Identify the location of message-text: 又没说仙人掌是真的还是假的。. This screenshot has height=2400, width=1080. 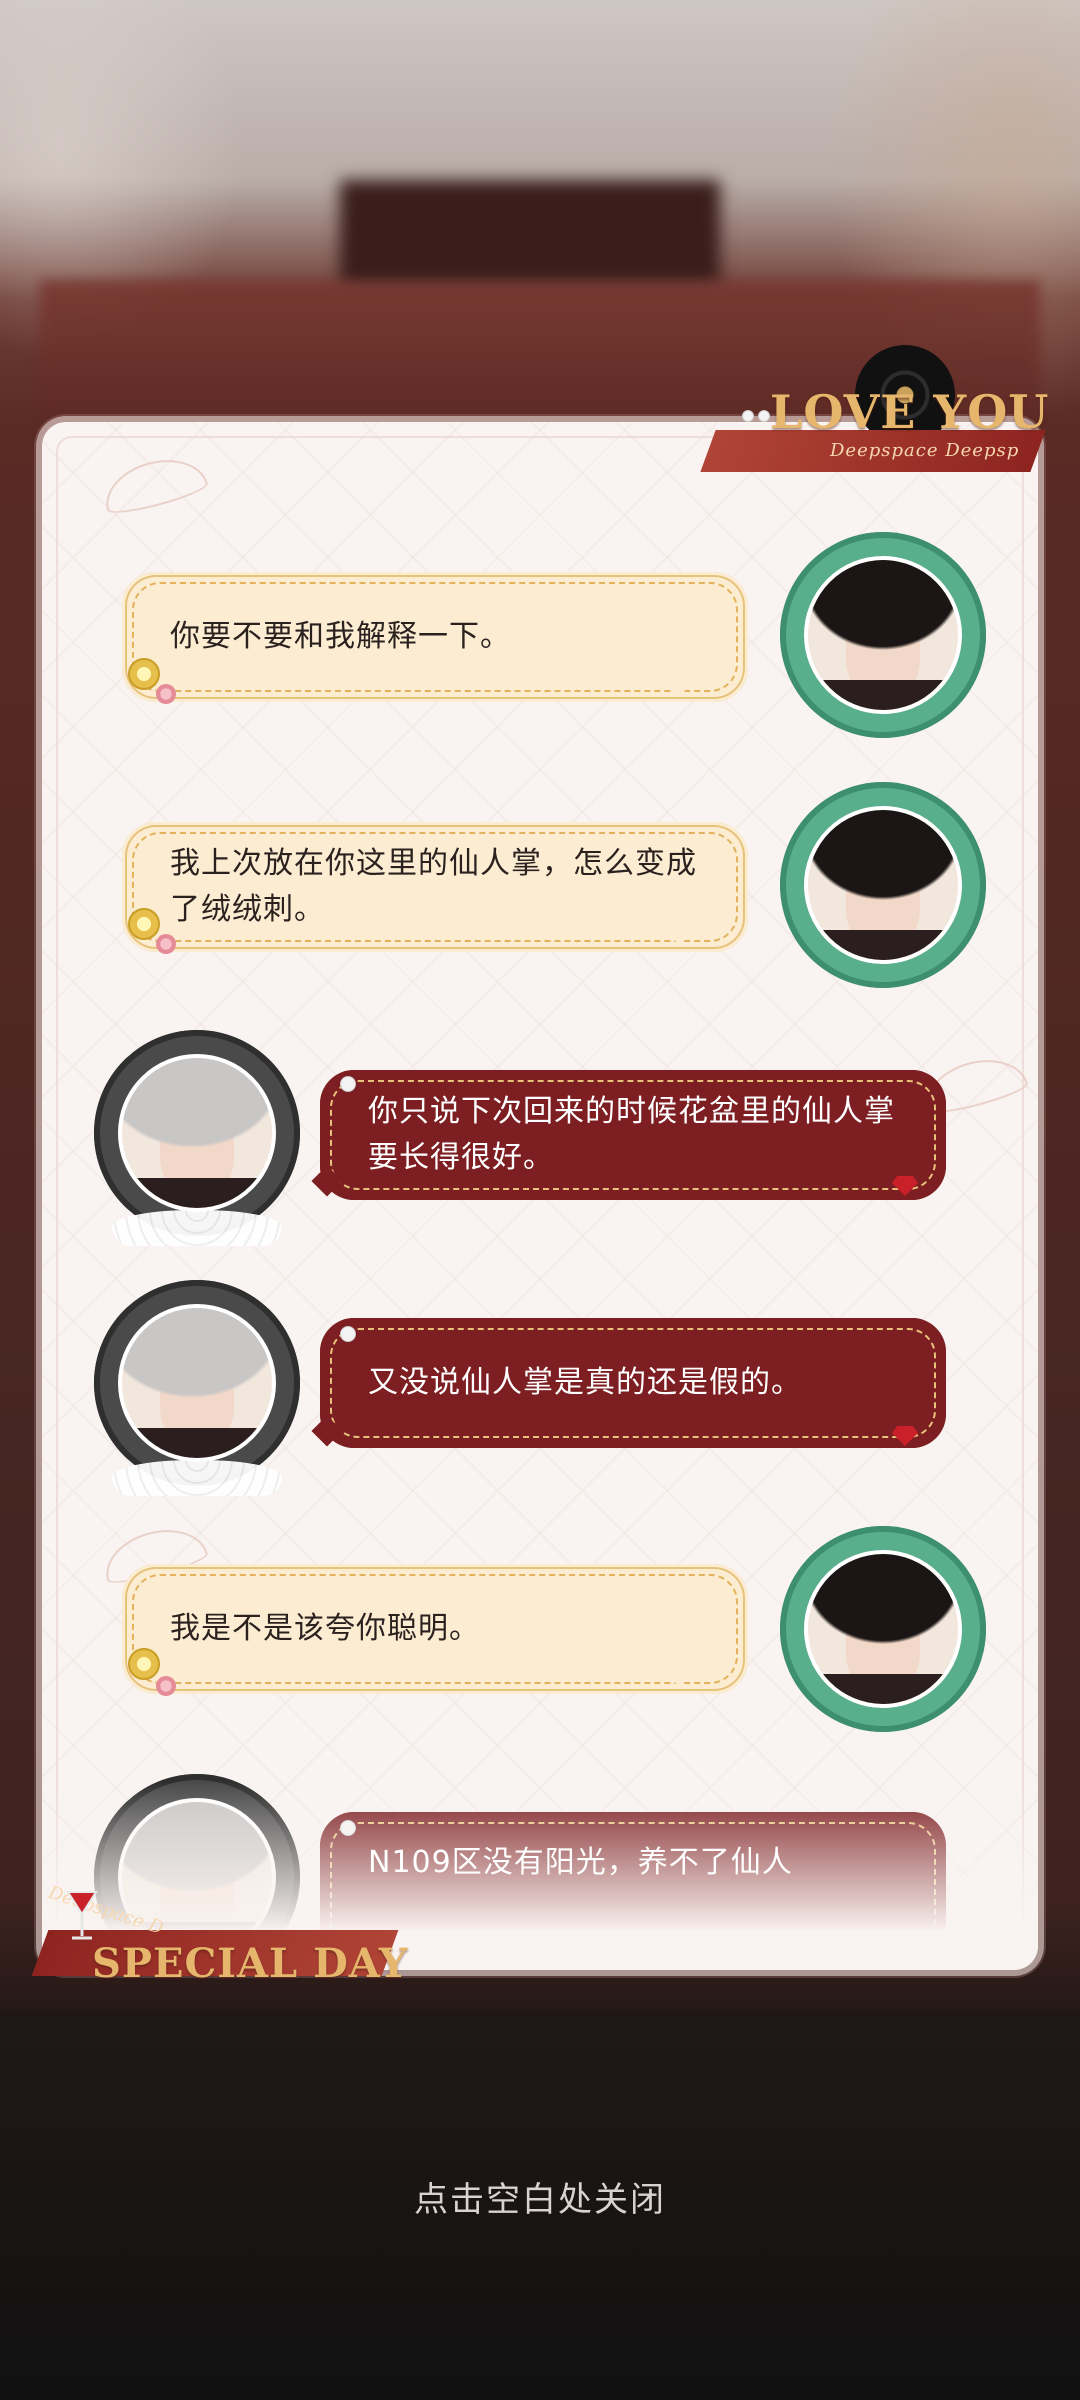
(585, 1382).